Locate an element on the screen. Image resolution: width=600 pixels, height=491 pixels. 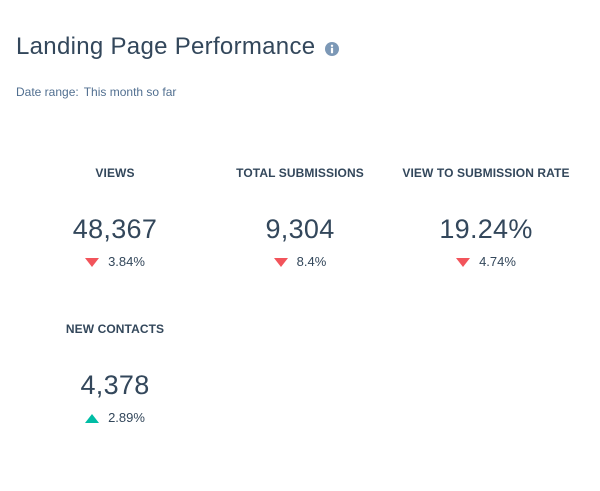
metric-label: VIEW TO SUBMISSION RATE is located at coordinates (486, 173).